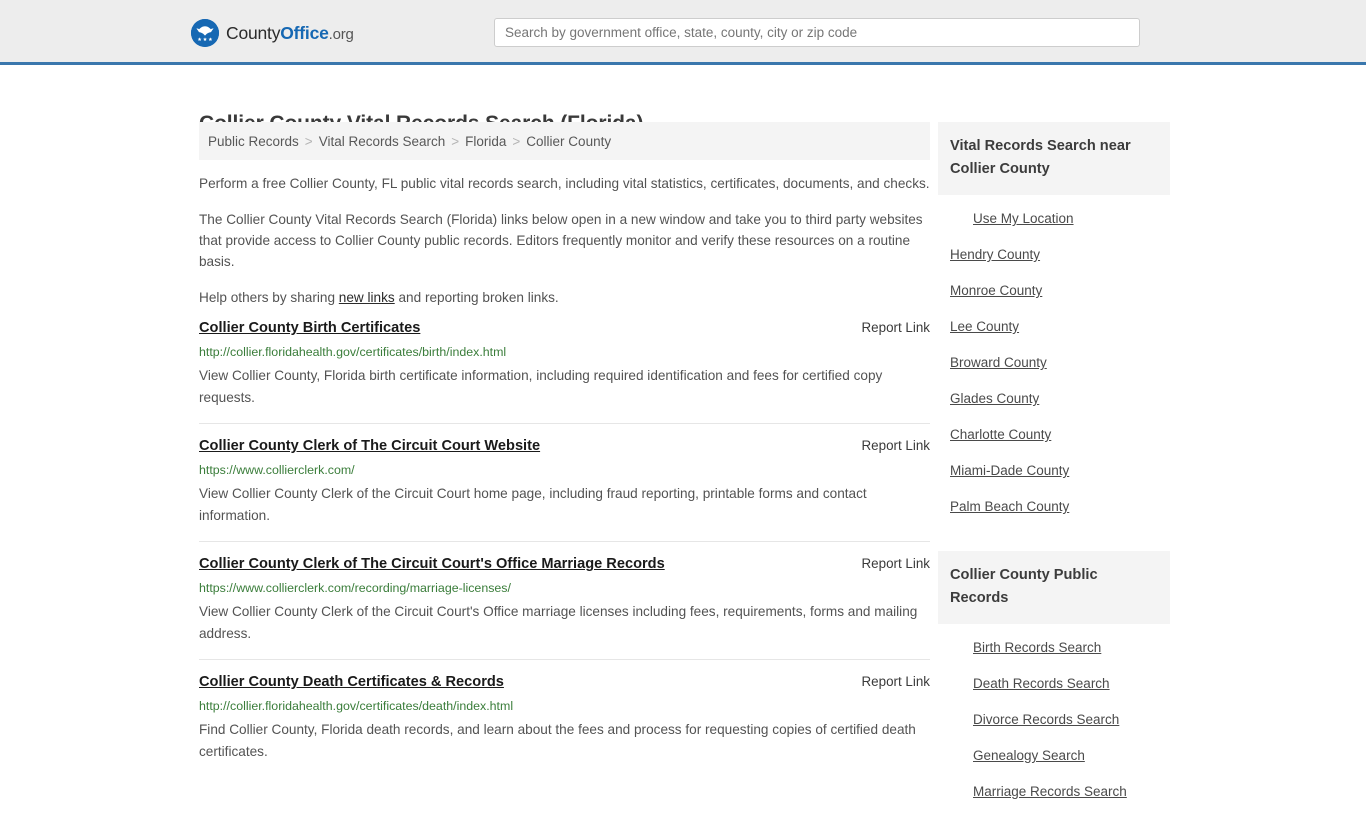  I want to click on search-bar, so click(817, 32).